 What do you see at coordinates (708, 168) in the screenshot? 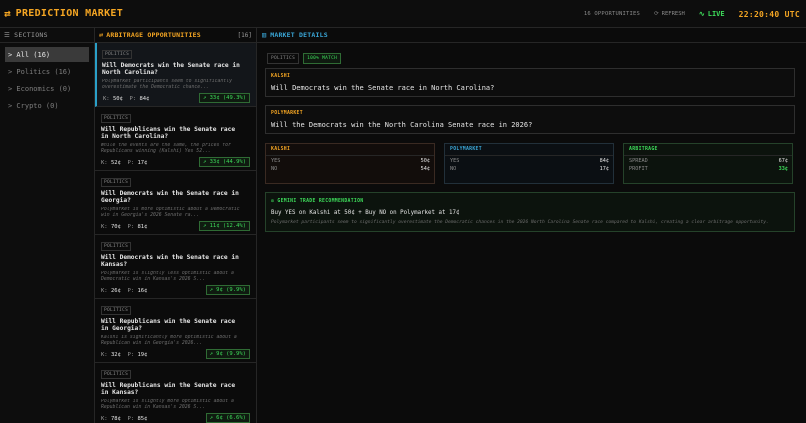
I see `profit-row: PROFIT 33¢` at bounding box center [708, 168].